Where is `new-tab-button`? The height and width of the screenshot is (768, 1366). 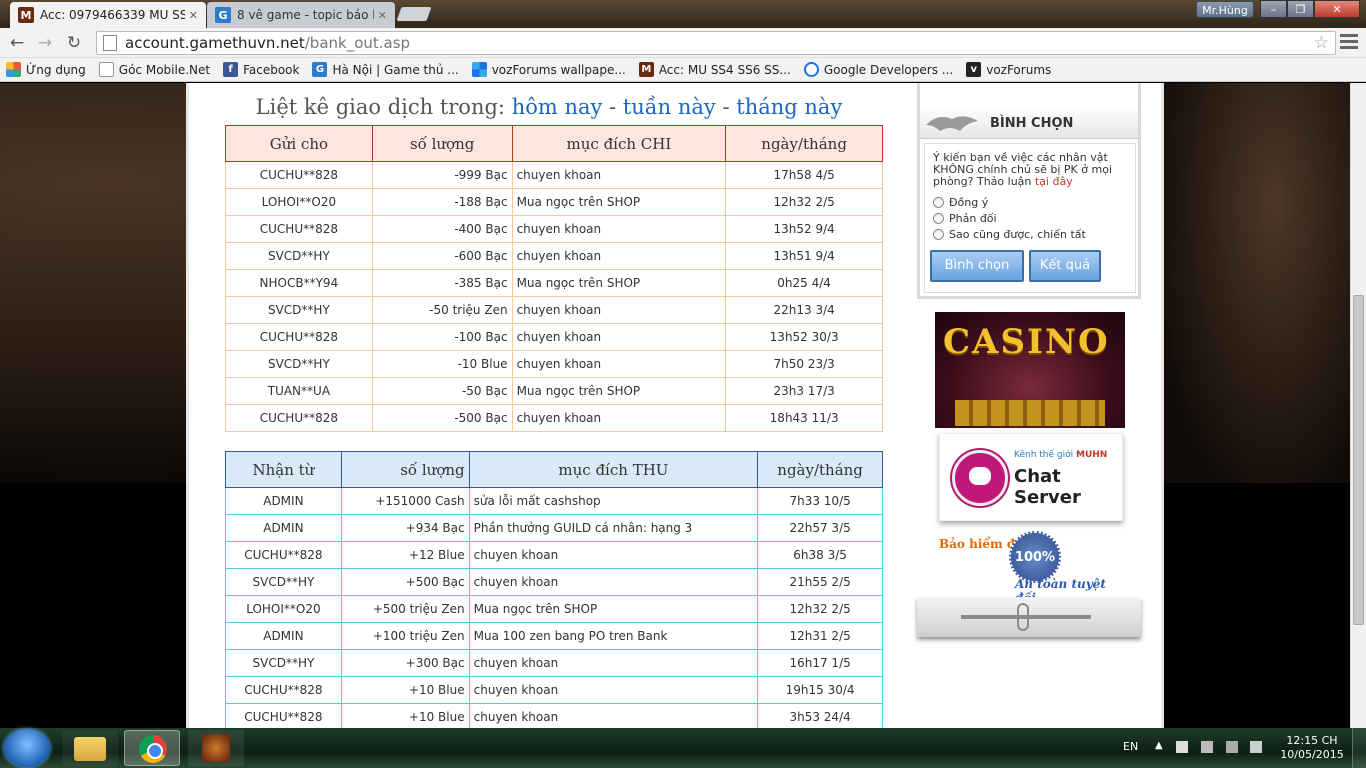
new-tab-button is located at coordinates (414, 14).